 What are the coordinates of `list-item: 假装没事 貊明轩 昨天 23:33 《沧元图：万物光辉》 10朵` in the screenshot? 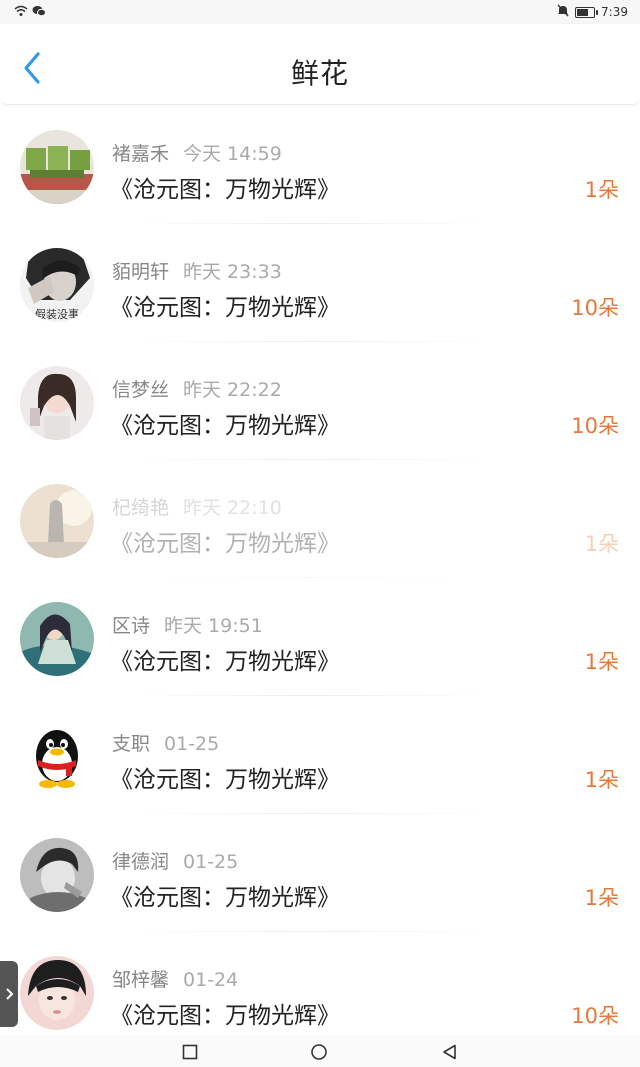 It's located at (320, 283).